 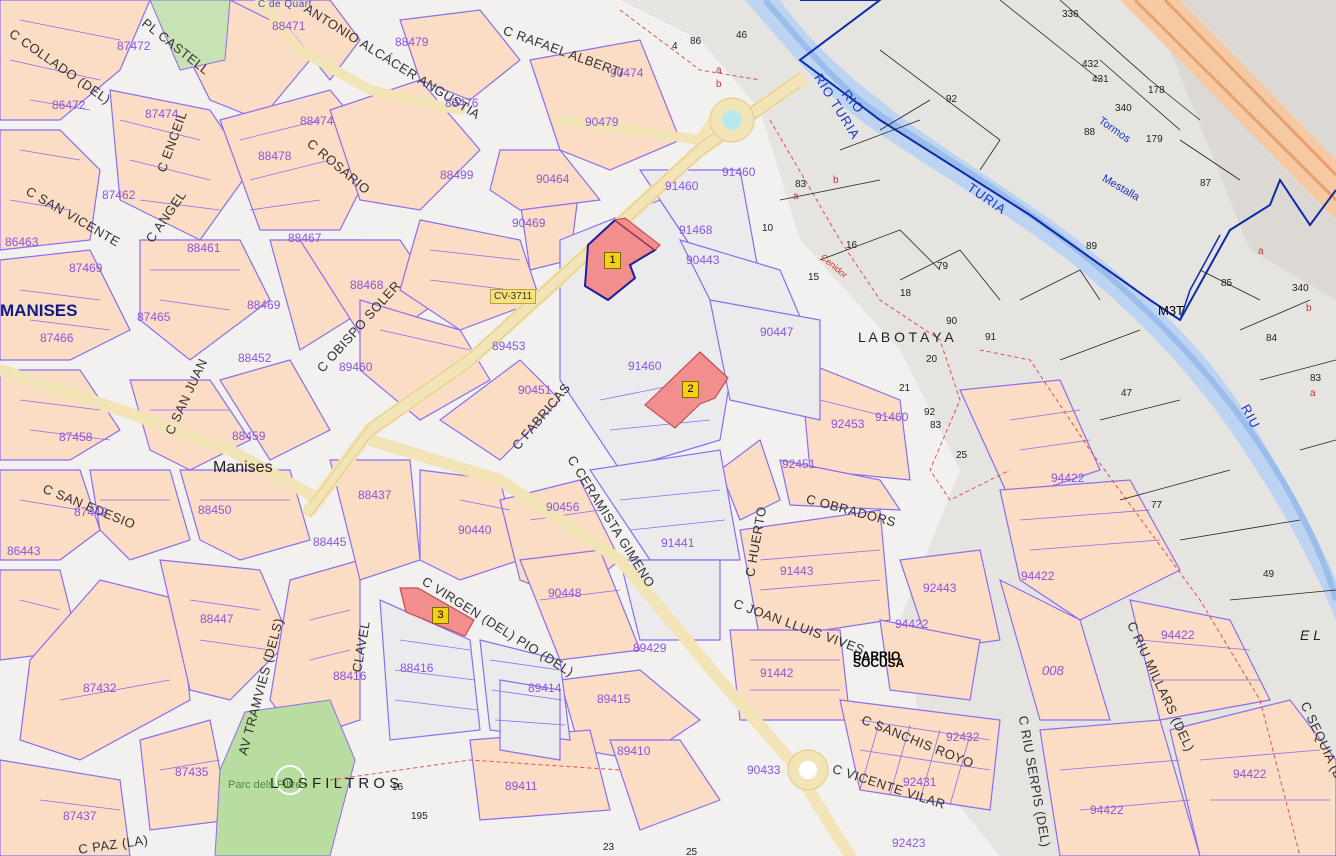 I want to click on parcel-label: 88437, so click(x=375, y=495).